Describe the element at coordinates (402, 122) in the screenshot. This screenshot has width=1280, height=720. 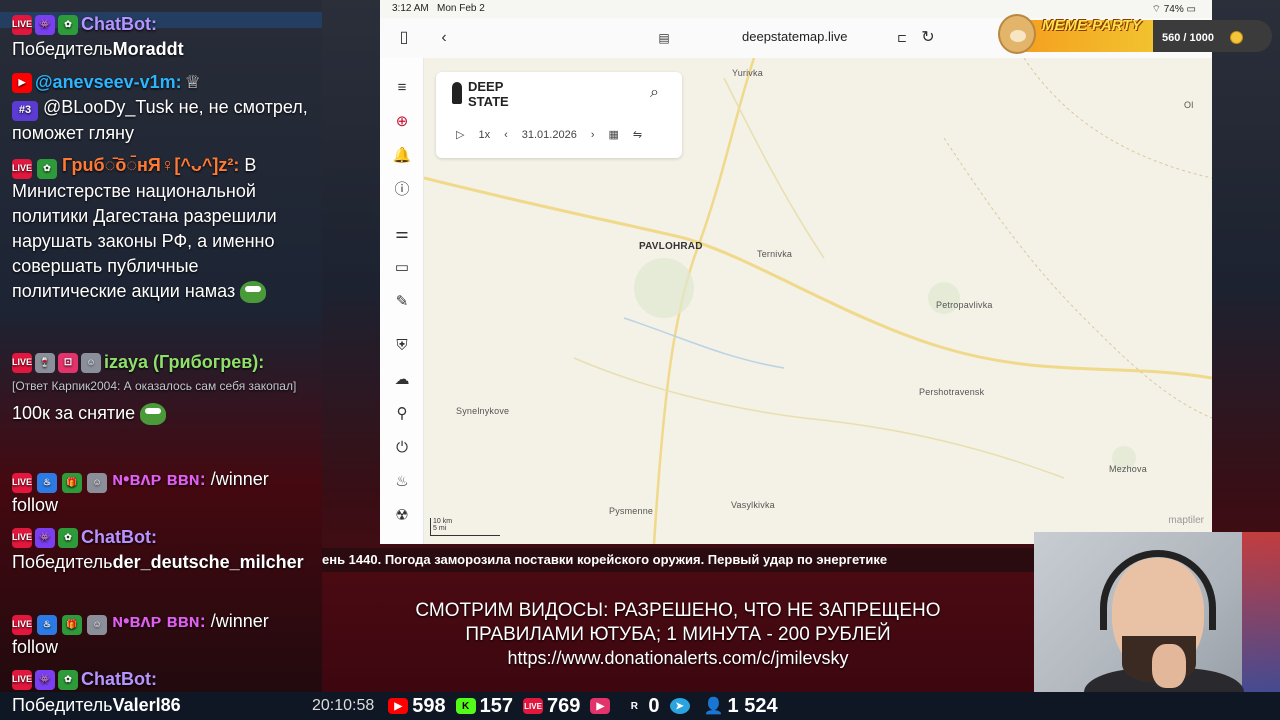
I see `language-flag-icon: ⊕` at that location.